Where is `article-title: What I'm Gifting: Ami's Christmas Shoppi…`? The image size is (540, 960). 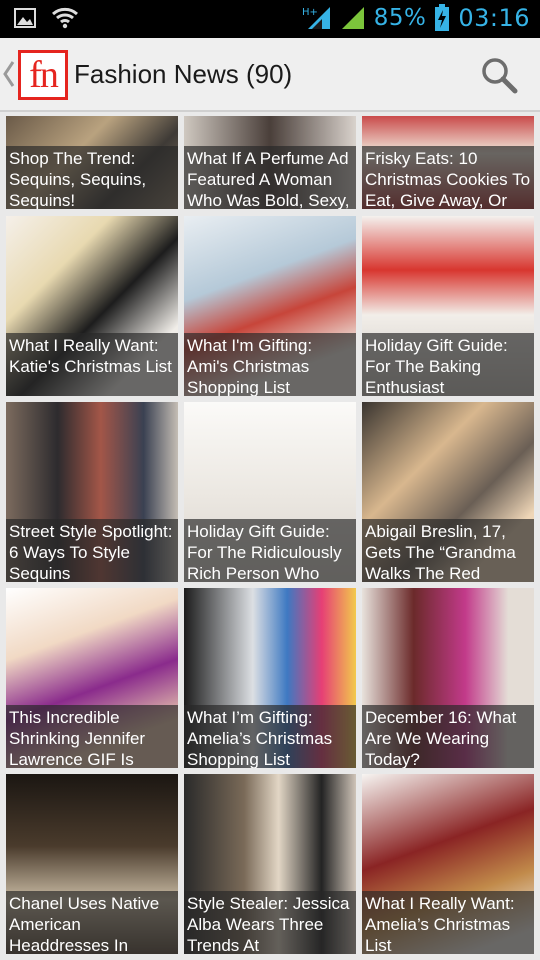
article-title: What I'm Gifting: Ami's Christmas Shoppi… is located at coordinates (250, 366).